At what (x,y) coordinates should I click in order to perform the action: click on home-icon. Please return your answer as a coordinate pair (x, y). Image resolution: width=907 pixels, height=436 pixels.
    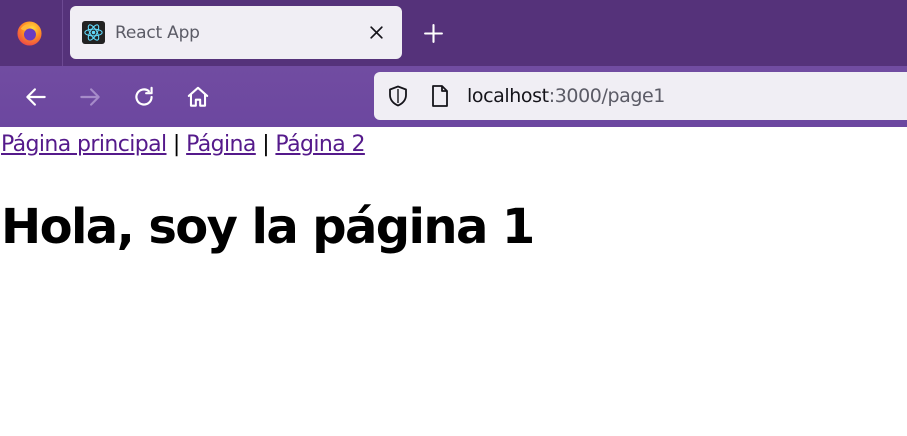
    Looking at the image, I should click on (198, 97).